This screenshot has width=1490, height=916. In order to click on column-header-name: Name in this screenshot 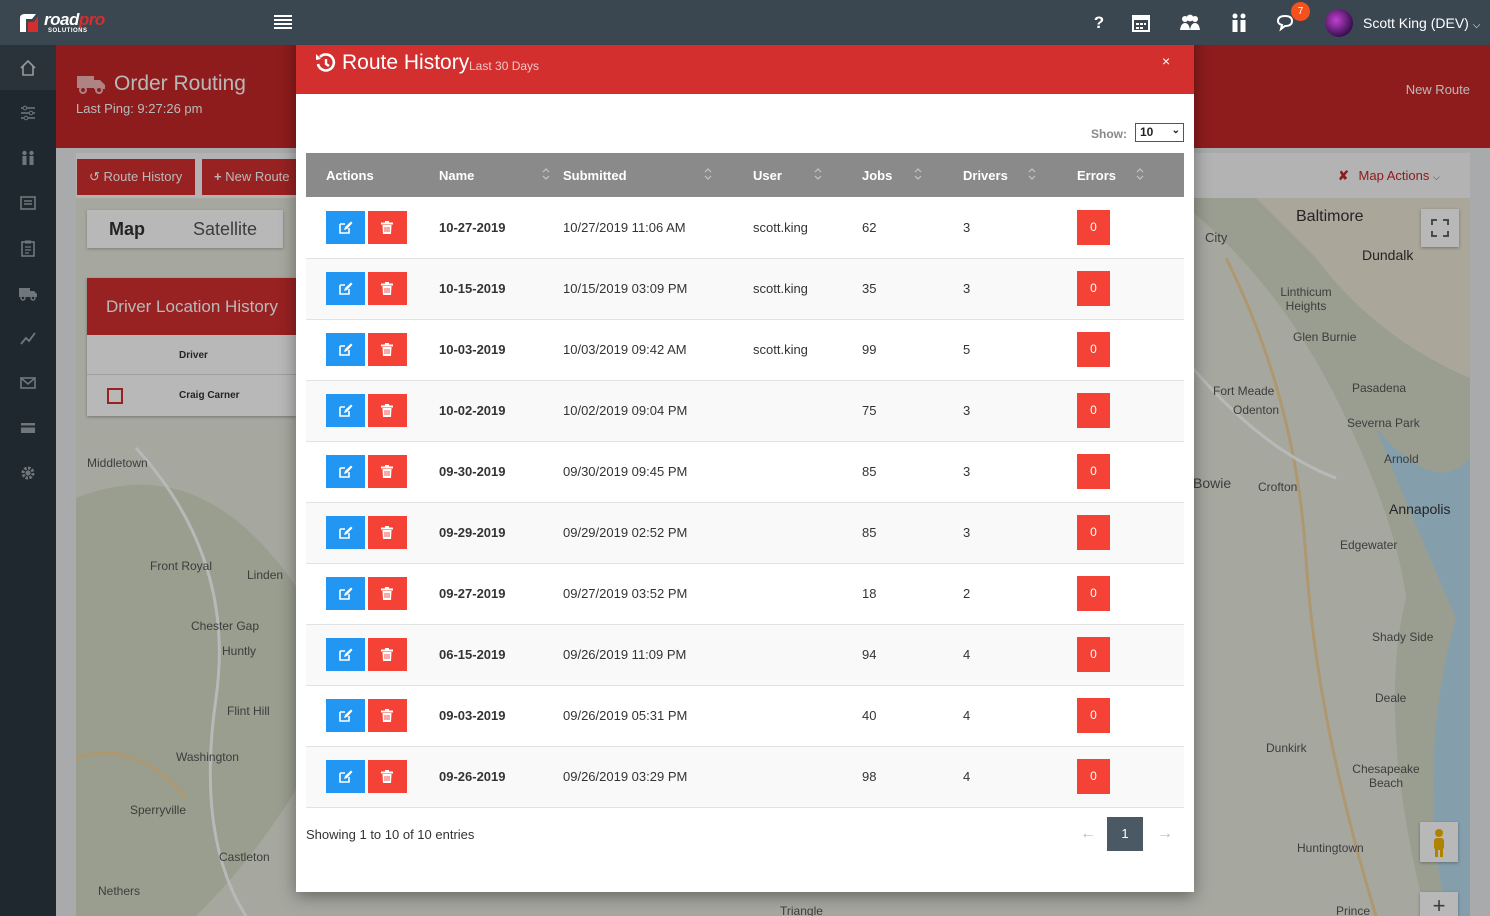, I will do `click(501, 175)`.